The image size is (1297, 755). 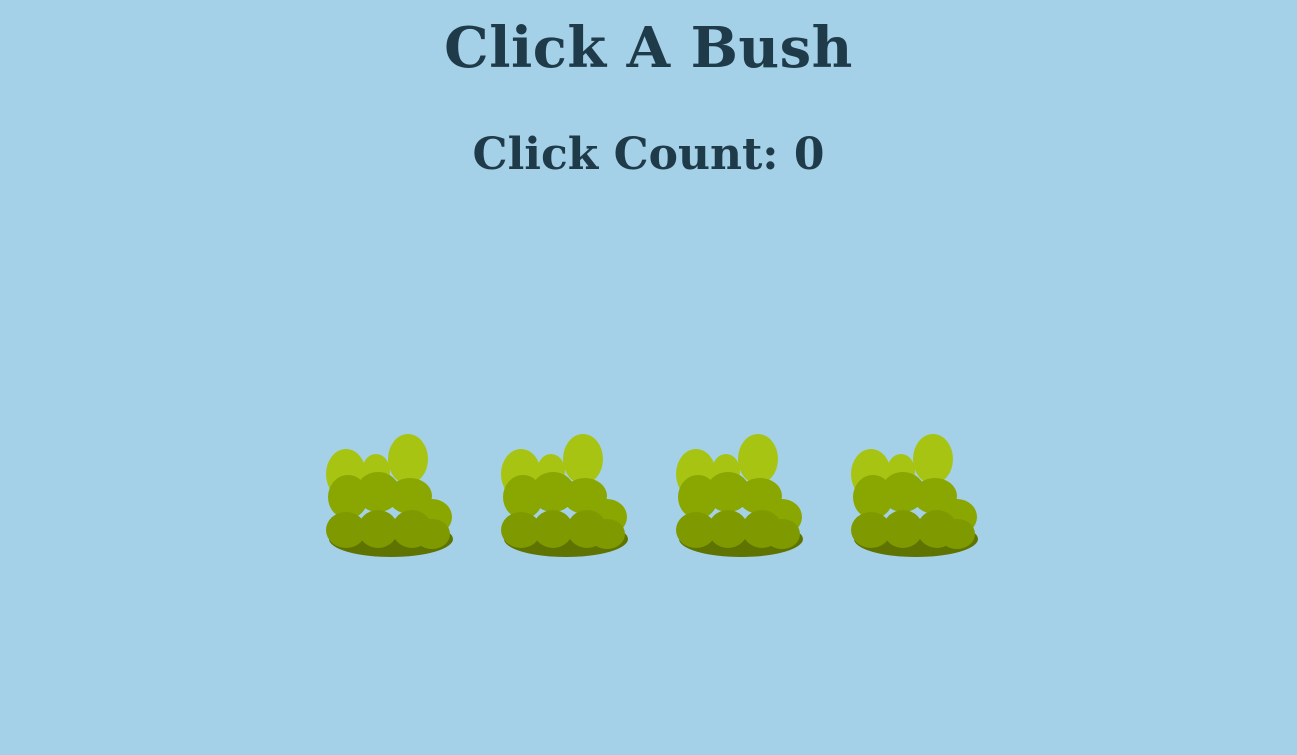 What do you see at coordinates (648, 48) in the screenshot?
I see `page-title: Click A Bush` at bounding box center [648, 48].